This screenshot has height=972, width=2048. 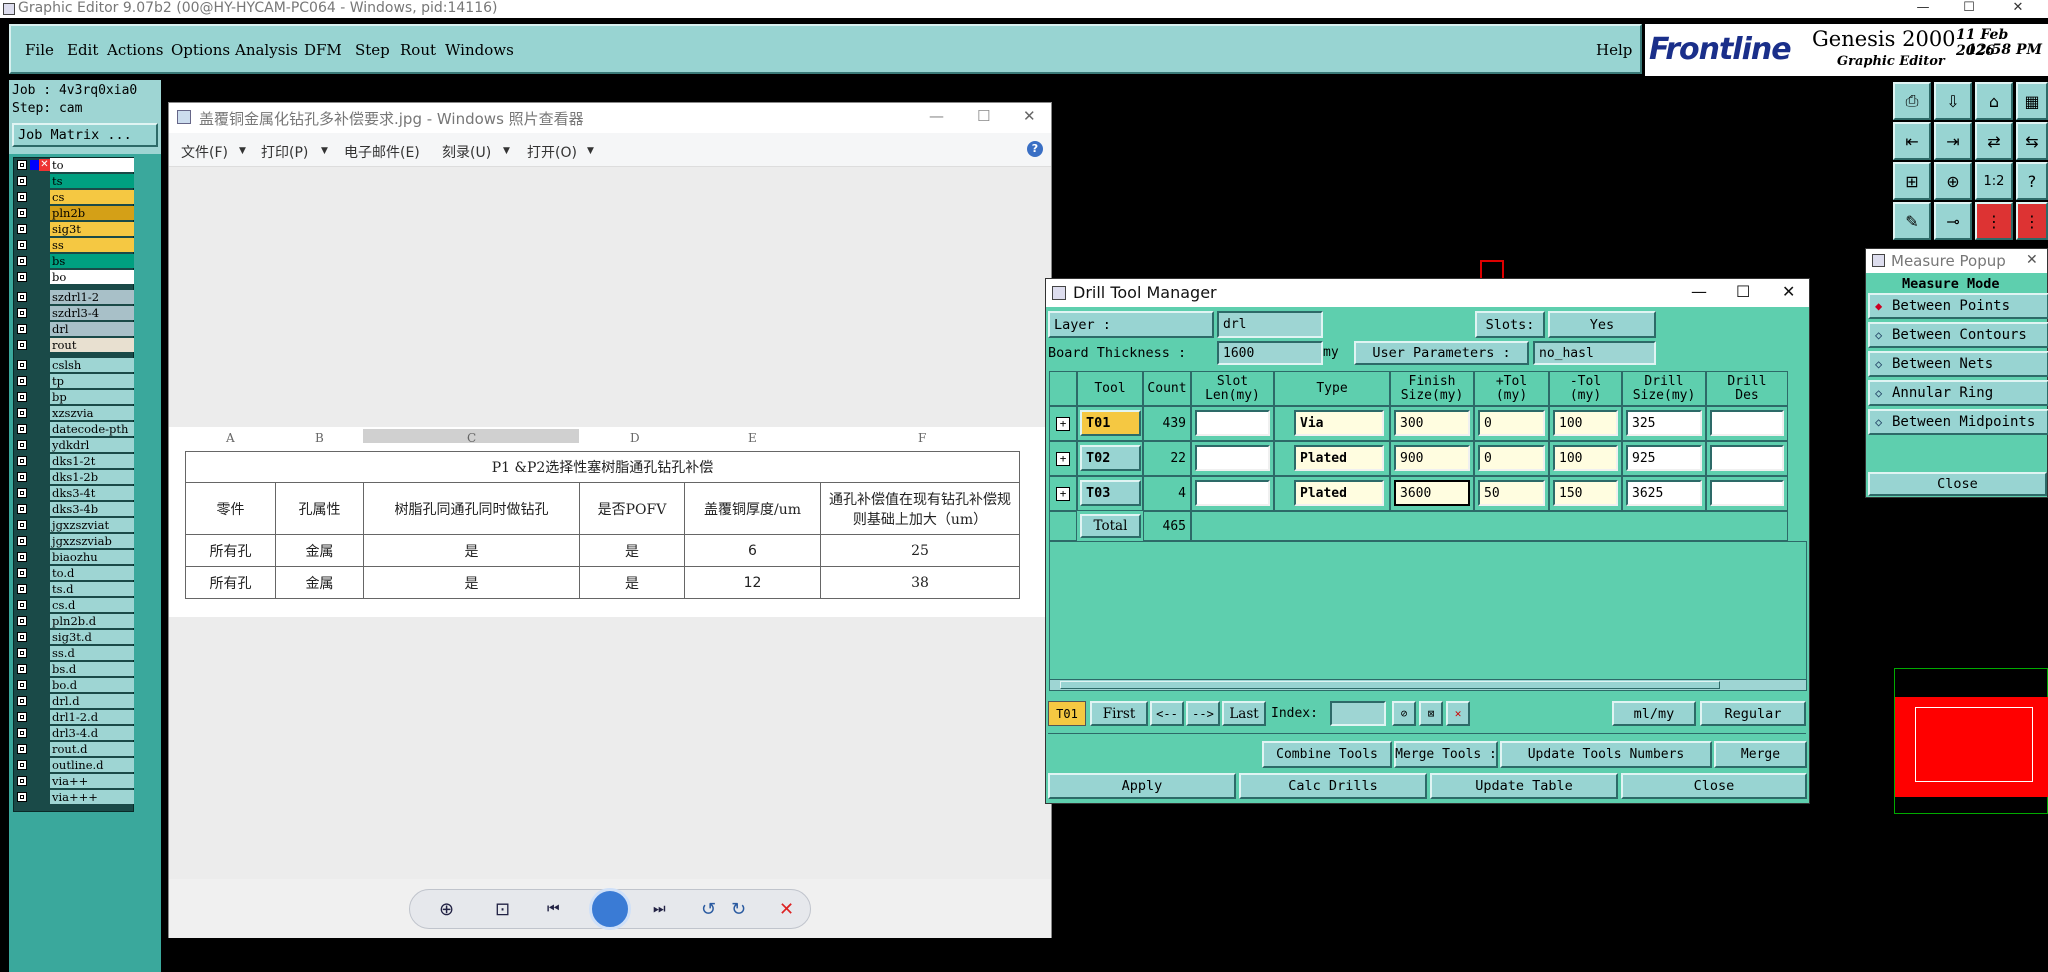 What do you see at coordinates (74, 765) in the screenshot?
I see `layer-row: outline.d` at bounding box center [74, 765].